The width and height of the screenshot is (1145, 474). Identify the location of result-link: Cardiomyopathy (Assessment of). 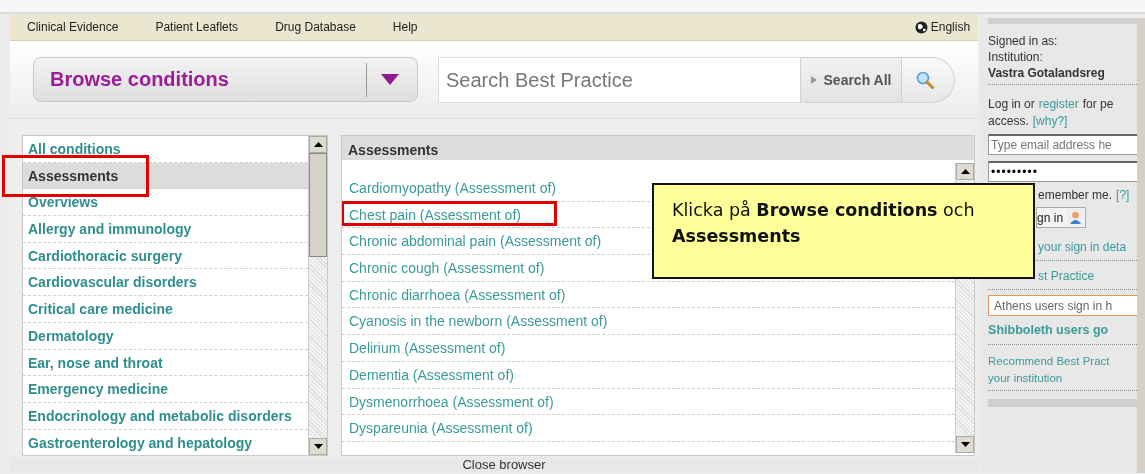
(452, 188).